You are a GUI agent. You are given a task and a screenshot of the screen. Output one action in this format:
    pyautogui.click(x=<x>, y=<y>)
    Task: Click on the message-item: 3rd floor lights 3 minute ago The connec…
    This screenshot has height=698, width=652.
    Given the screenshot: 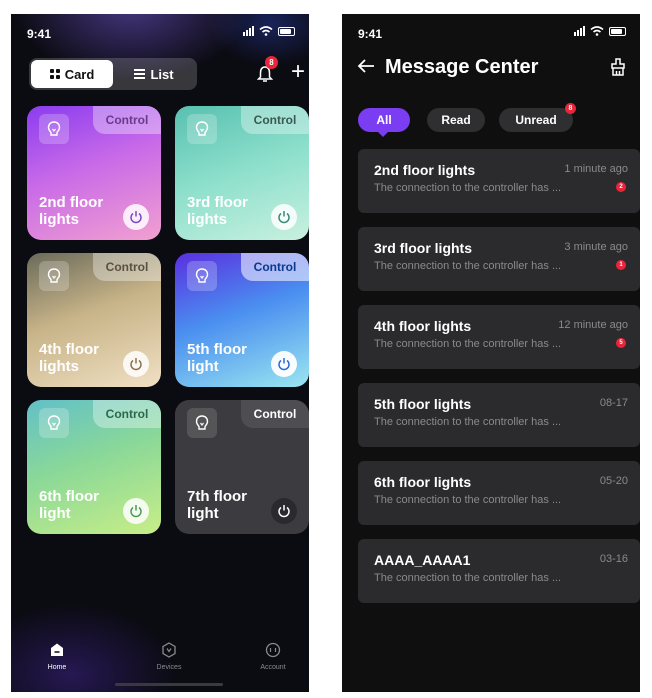 What is the action you would take?
    pyautogui.click(x=499, y=259)
    